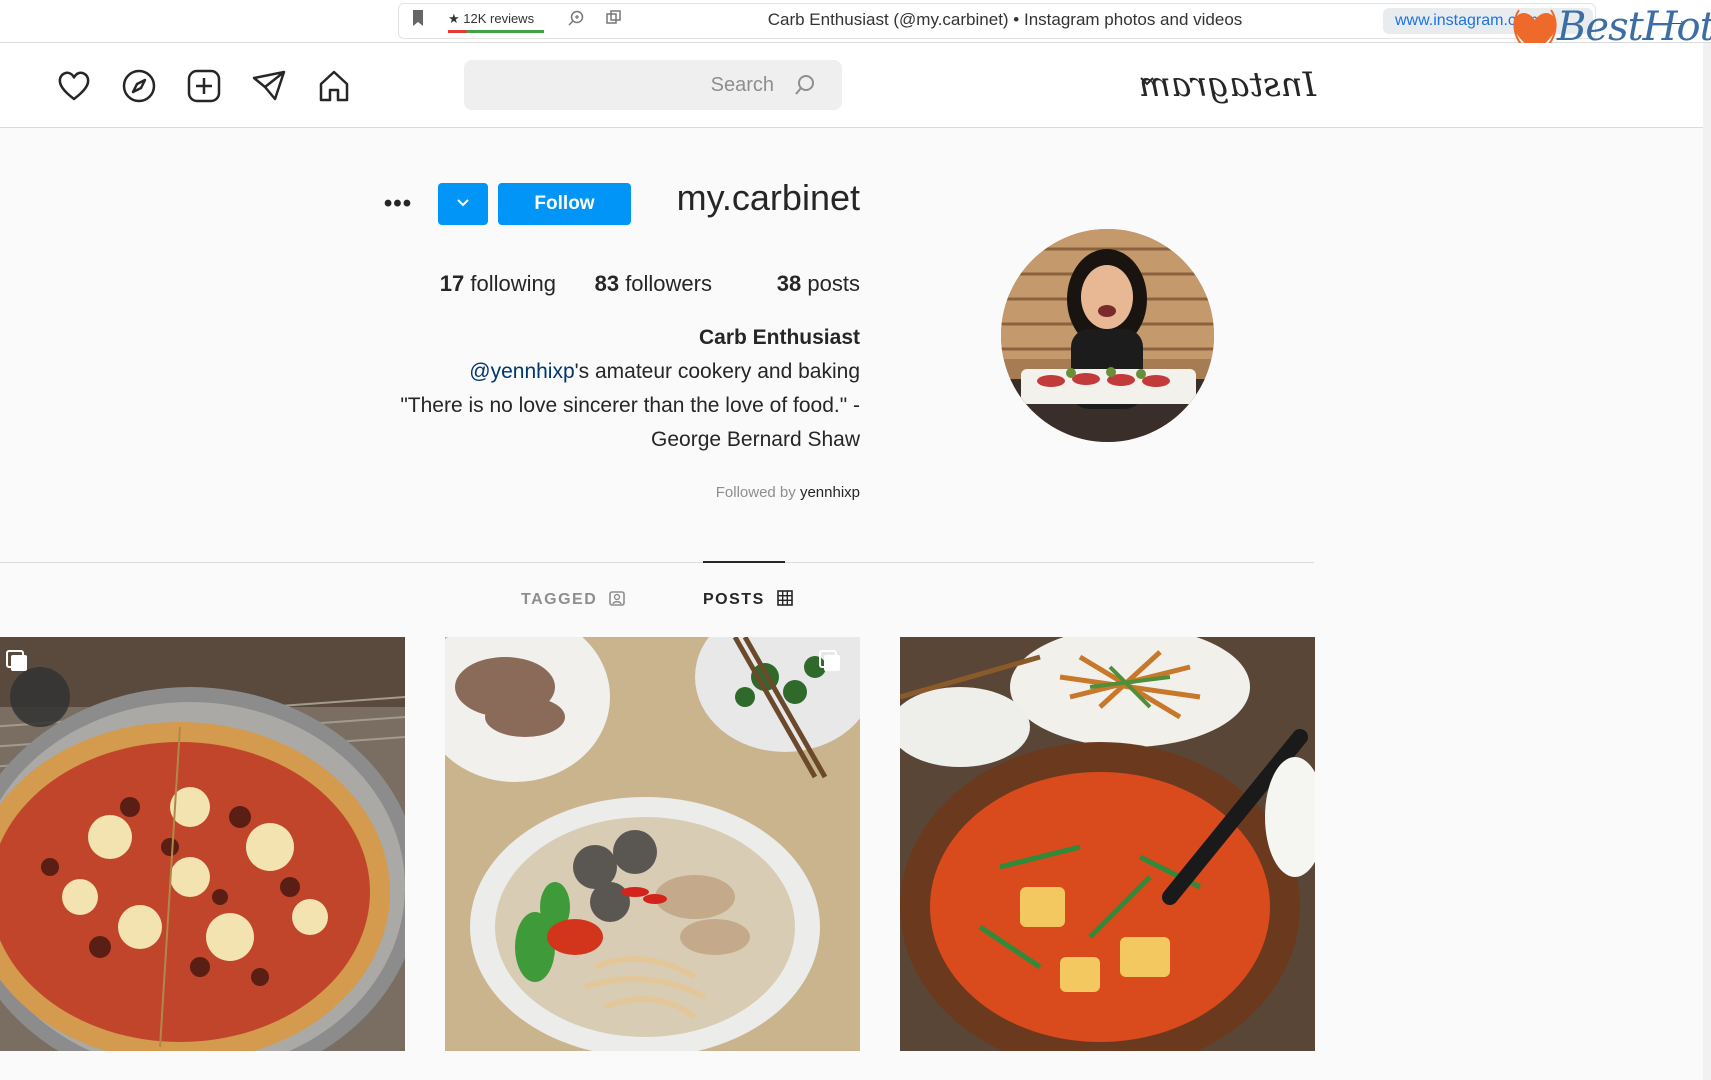 This screenshot has height=1080, width=1711. I want to click on followers-count: 83, so click(607, 283).